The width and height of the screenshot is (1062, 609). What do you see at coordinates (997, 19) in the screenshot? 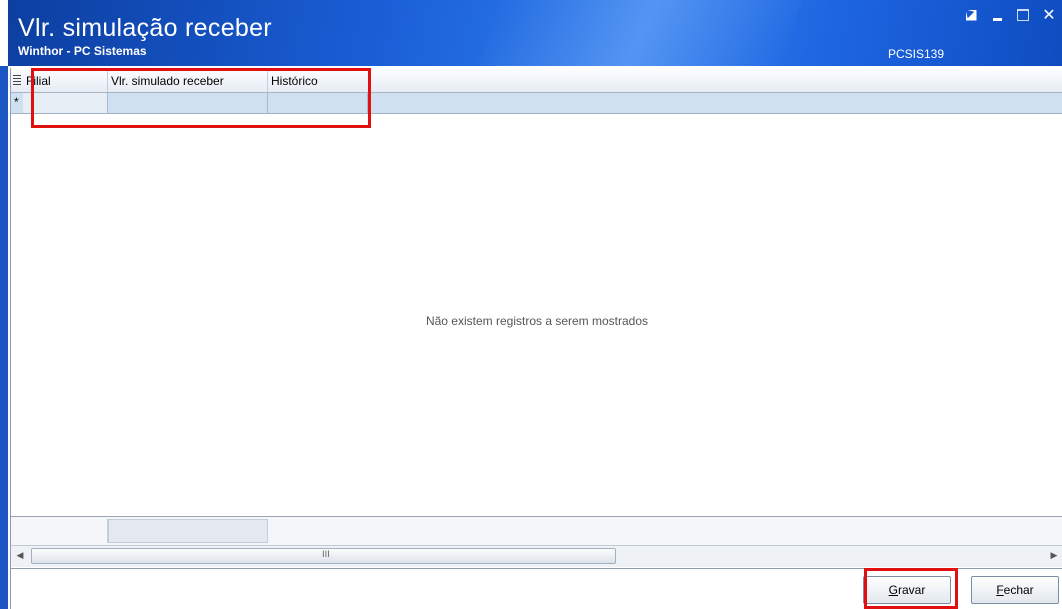
I see `minimize-icon` at bounding box center [997, 19].